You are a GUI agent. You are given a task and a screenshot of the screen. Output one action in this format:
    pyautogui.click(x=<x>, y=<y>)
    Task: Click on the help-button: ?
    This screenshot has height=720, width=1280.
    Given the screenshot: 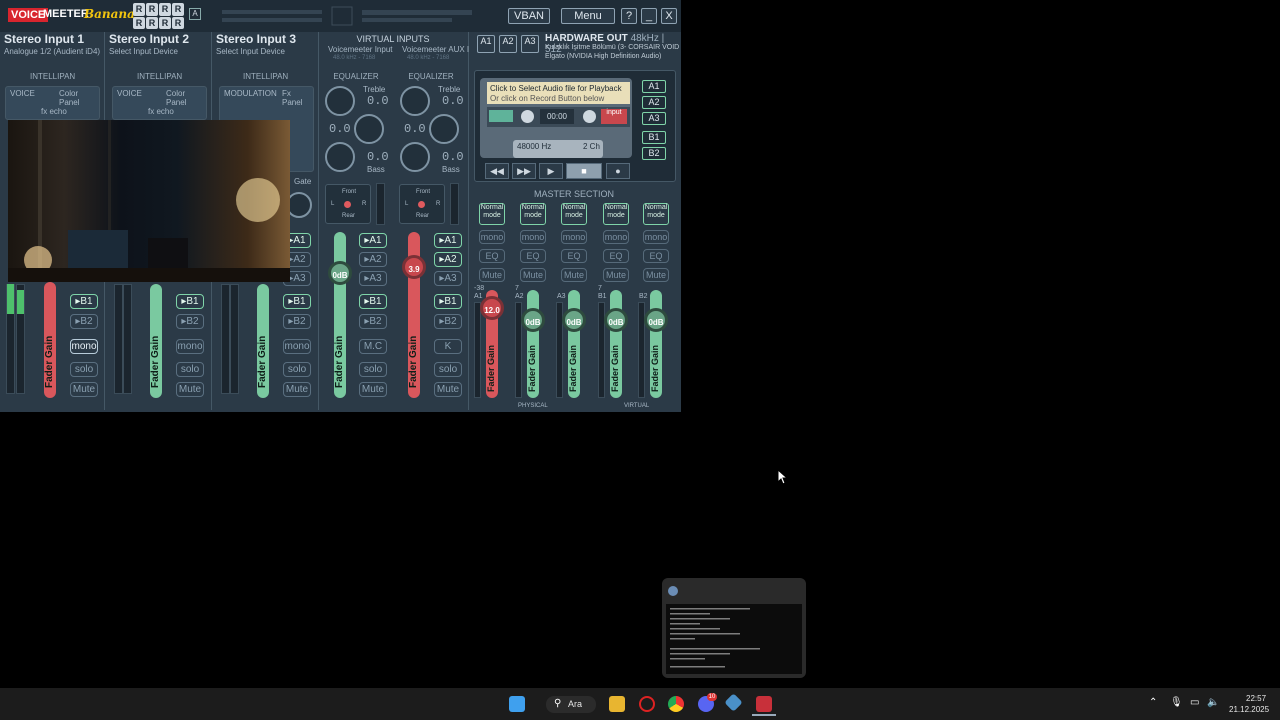 What is the action you would take?
    pyautogui.click(x=629, y=16)
    